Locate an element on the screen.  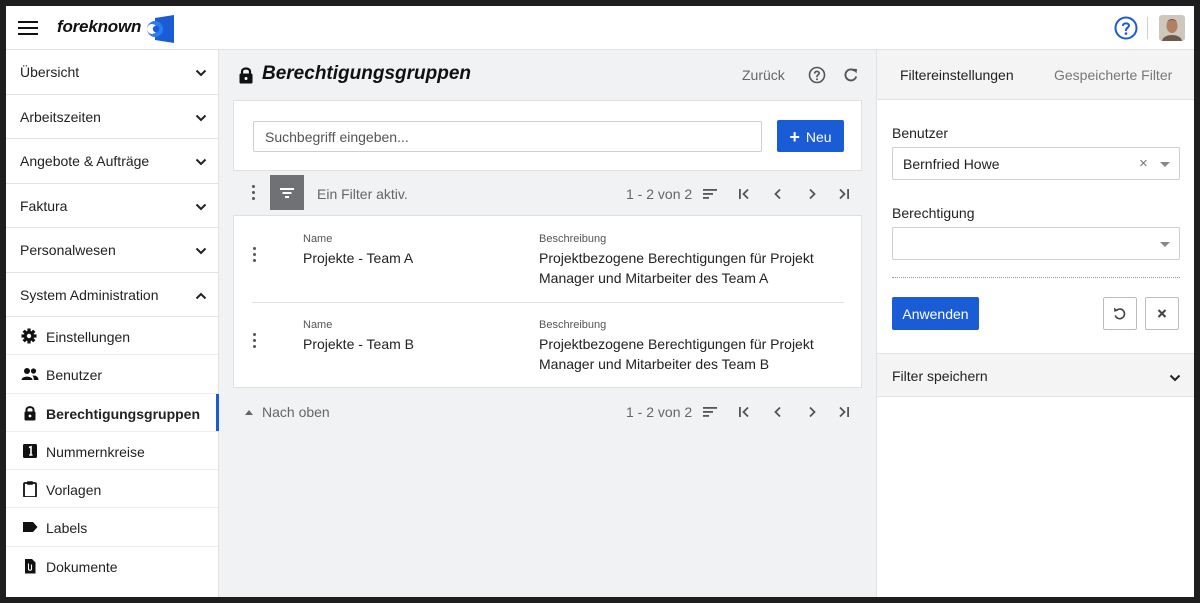
clear-icon: × is located at coordinates (1143, 163).